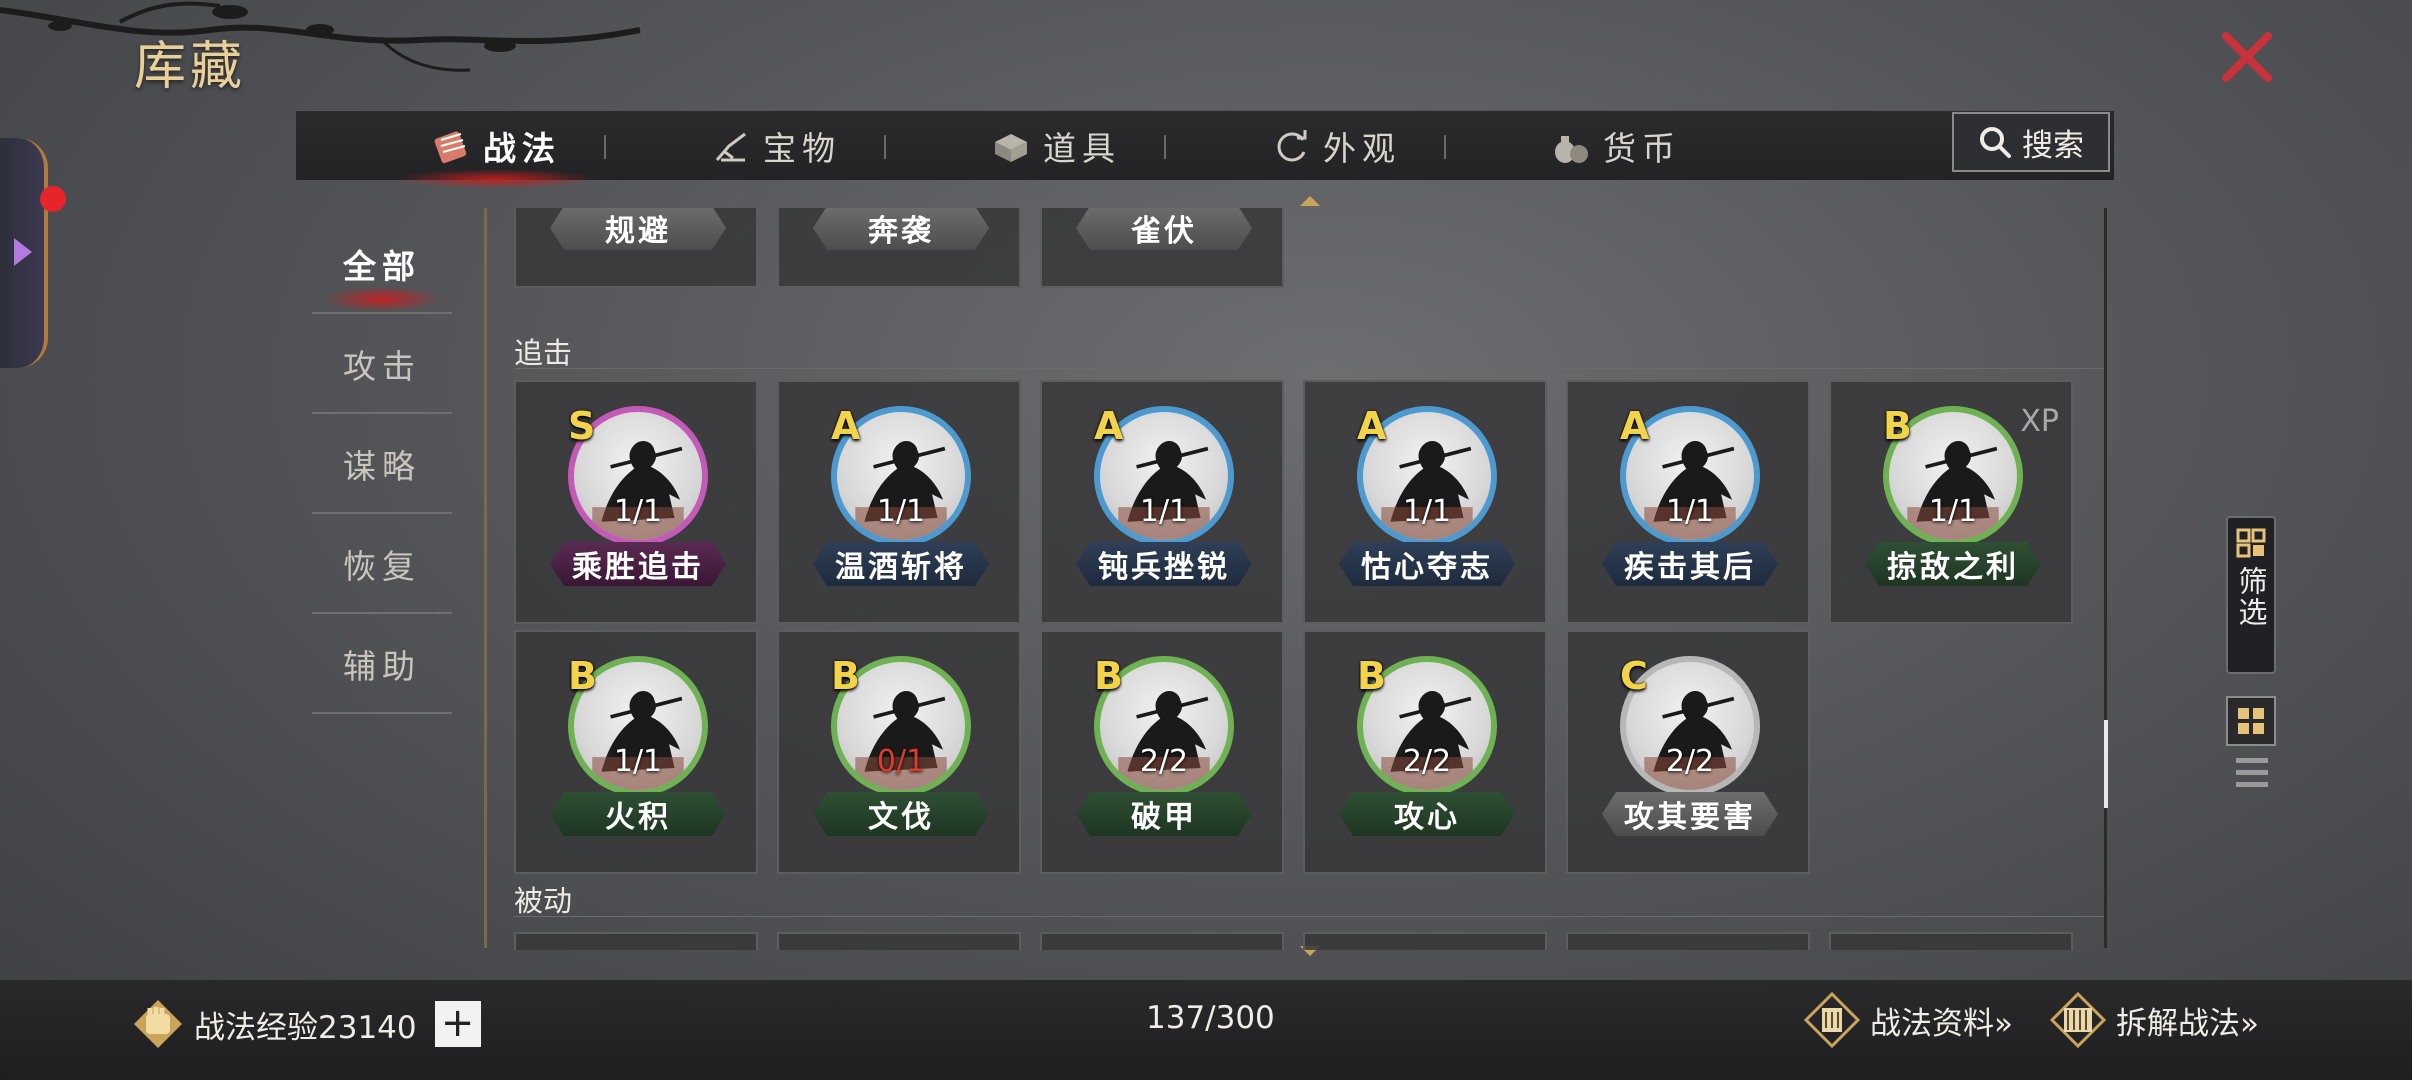 The image size is (2412, 1080). I want to click on filter-button: 筛选, so click(2251, 595).